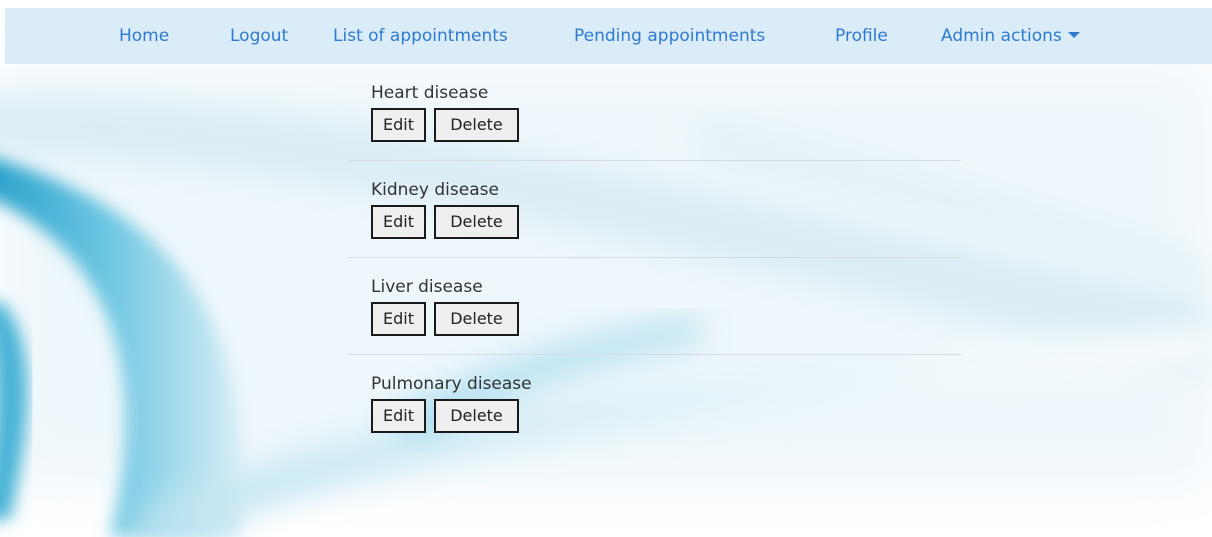 This screenshot has width=1212, height=537. Describe the element at coordinates (654, 403) in the screenshot. I see `list-item: Pulmonary disease Edit Delete` at that location.